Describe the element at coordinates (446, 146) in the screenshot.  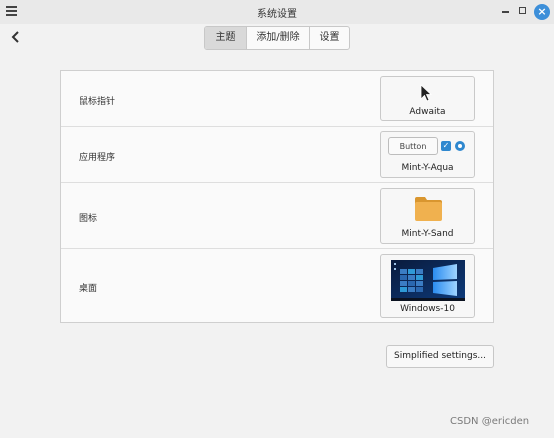
I see `checkbox-checked-icon: ✓` at that location.